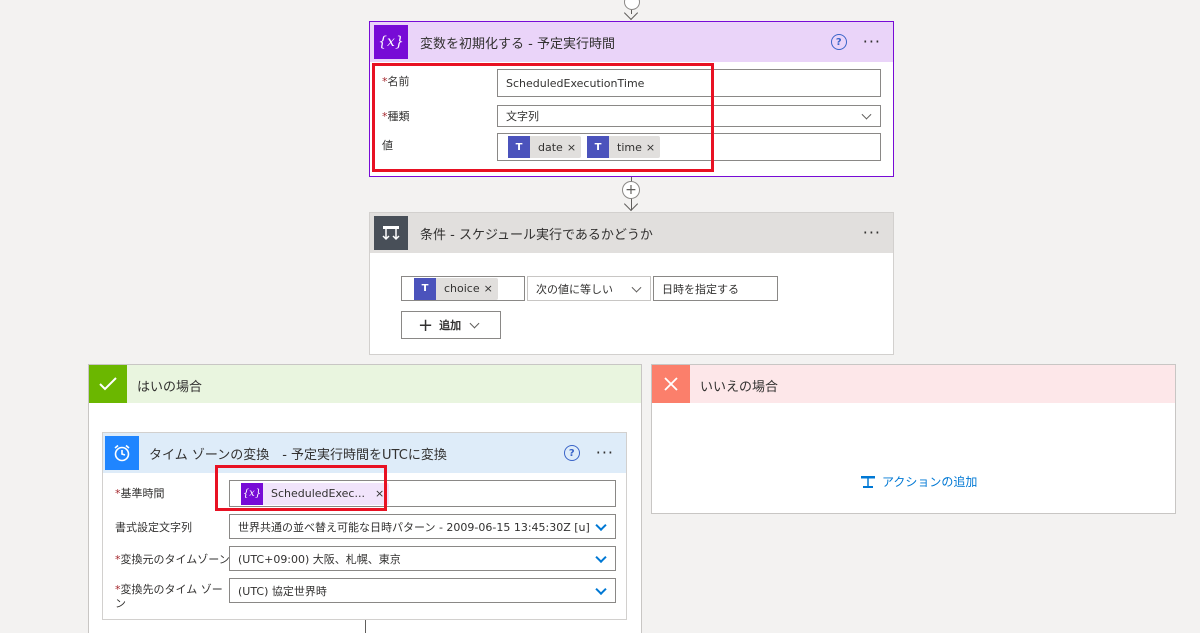 The image size is (1200, 633). What do you see at coordinates (153, 527) in the screenshot?
I see `format-label: 書式設定文字列` at bounding box center [153, 527].